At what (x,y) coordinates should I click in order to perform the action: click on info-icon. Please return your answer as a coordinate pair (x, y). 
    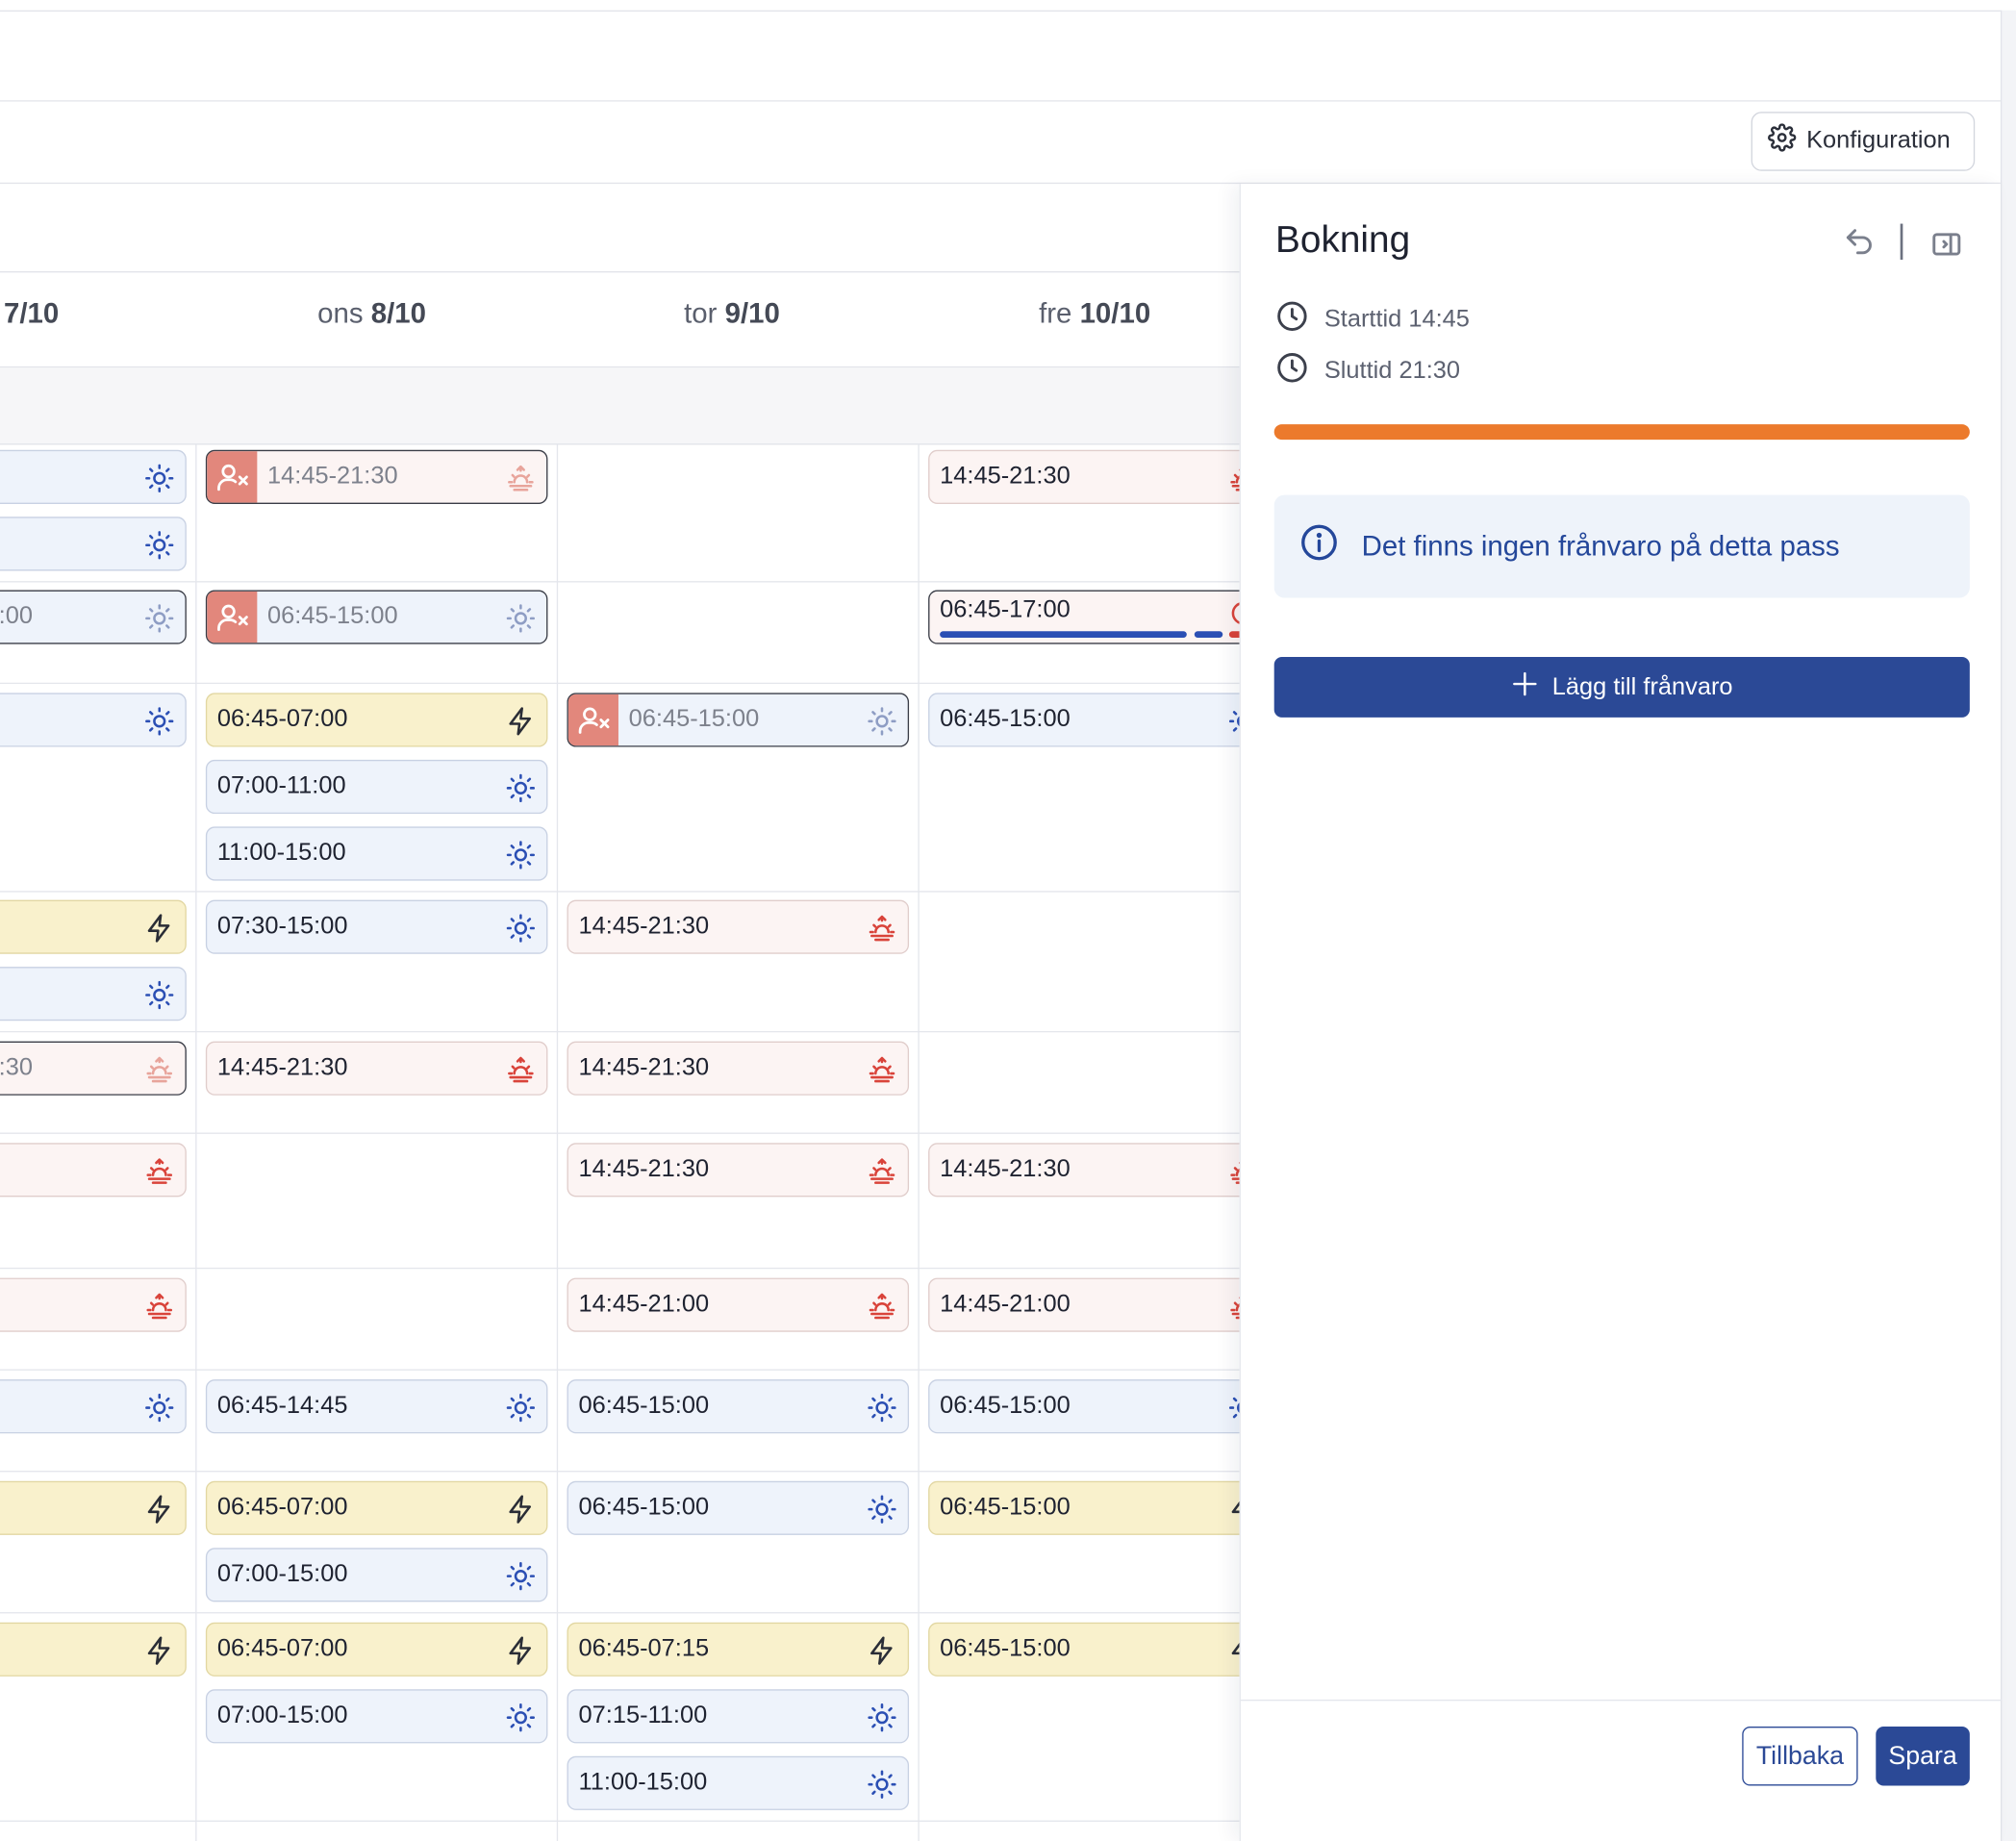
    Looking at the image, I should click on (1319, 546).